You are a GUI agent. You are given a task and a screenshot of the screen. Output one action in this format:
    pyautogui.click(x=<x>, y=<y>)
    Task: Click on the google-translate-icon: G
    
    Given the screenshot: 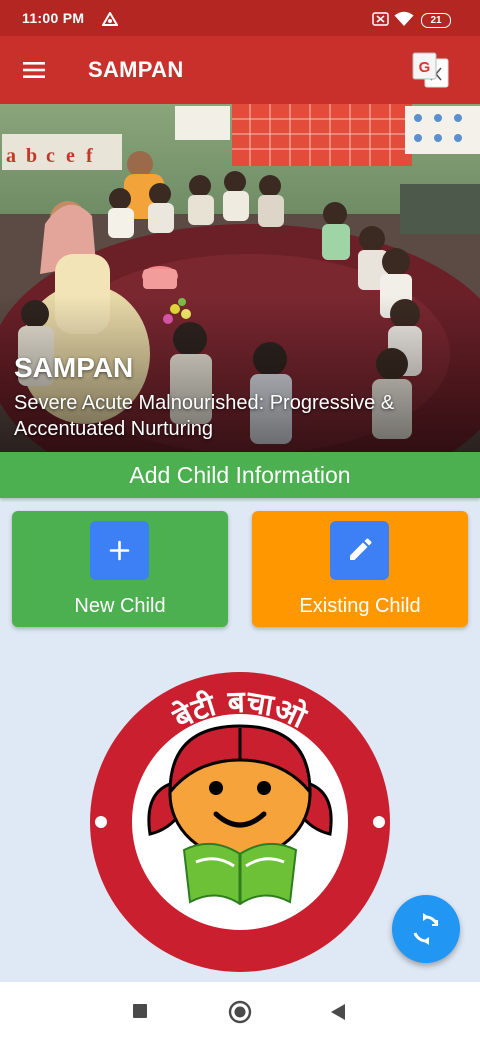 What is the action you would take?
    pyautogui.click(x=430, y=70)
    